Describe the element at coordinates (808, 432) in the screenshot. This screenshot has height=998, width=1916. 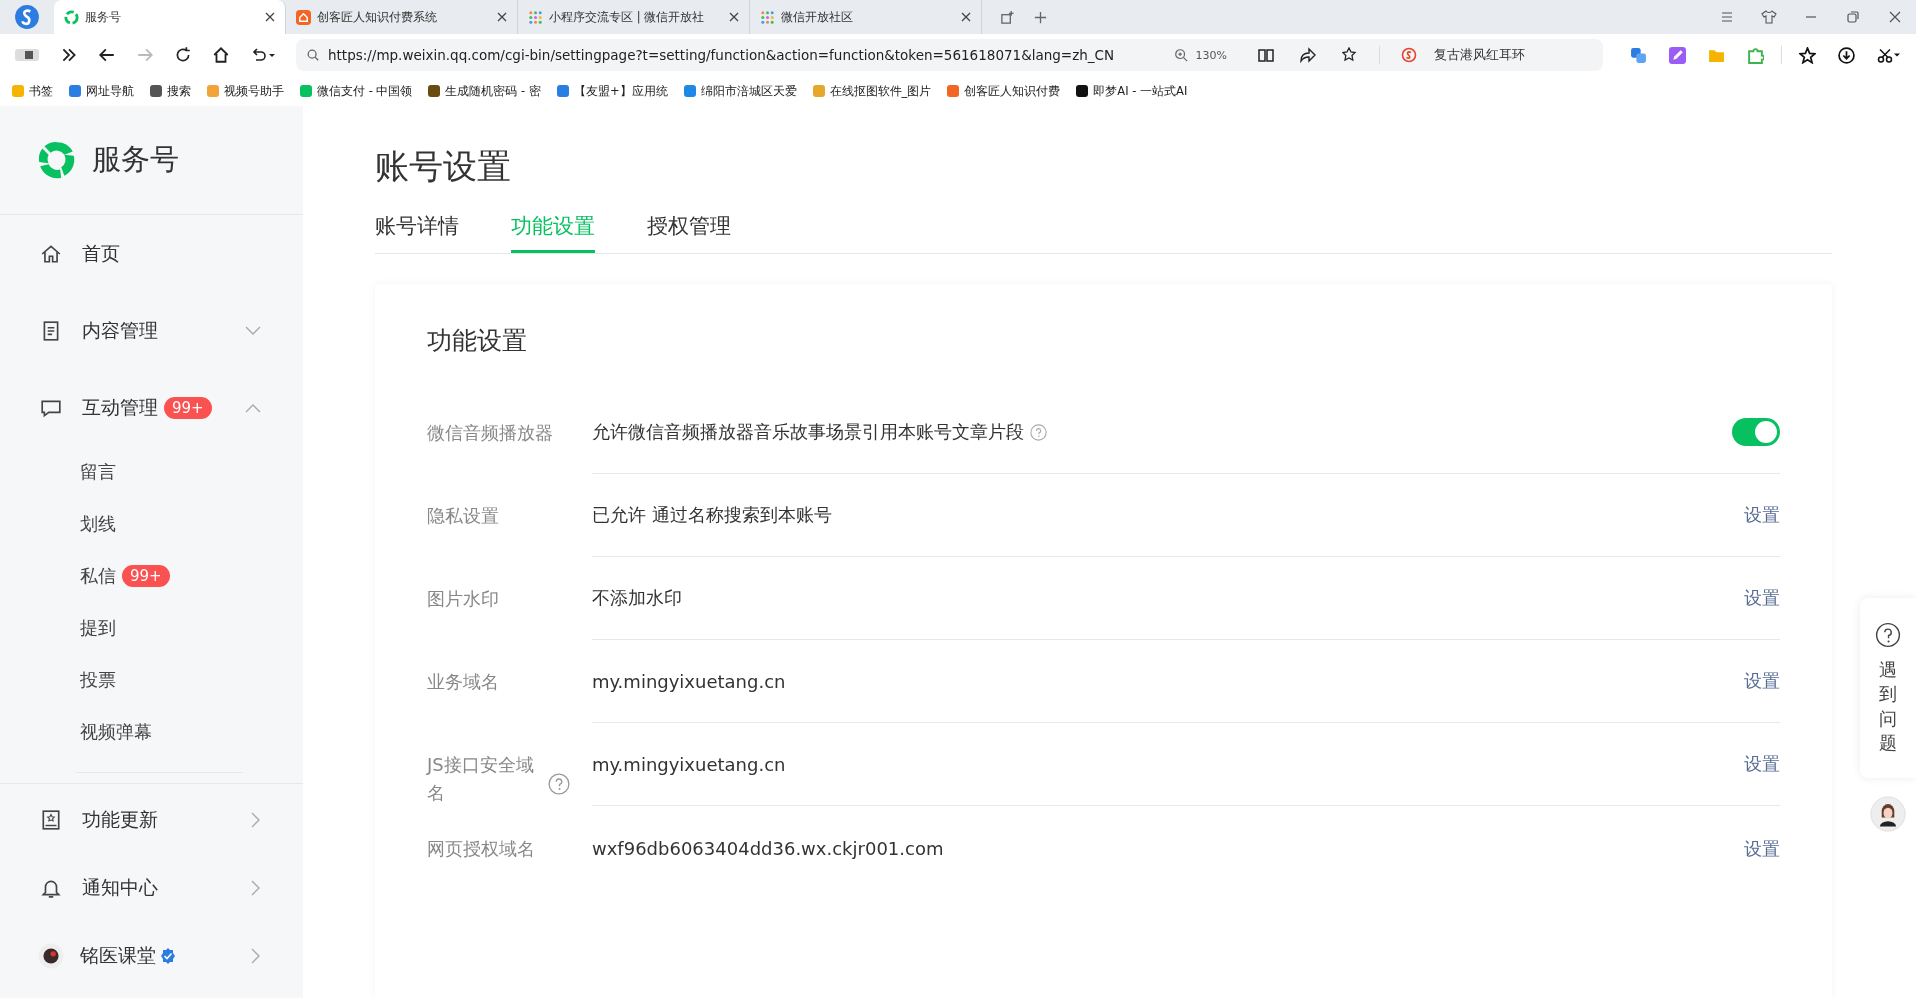
I see `setting-value: 允许微信音频播放器音乐故事场景引用本账号文章片段` at that location.